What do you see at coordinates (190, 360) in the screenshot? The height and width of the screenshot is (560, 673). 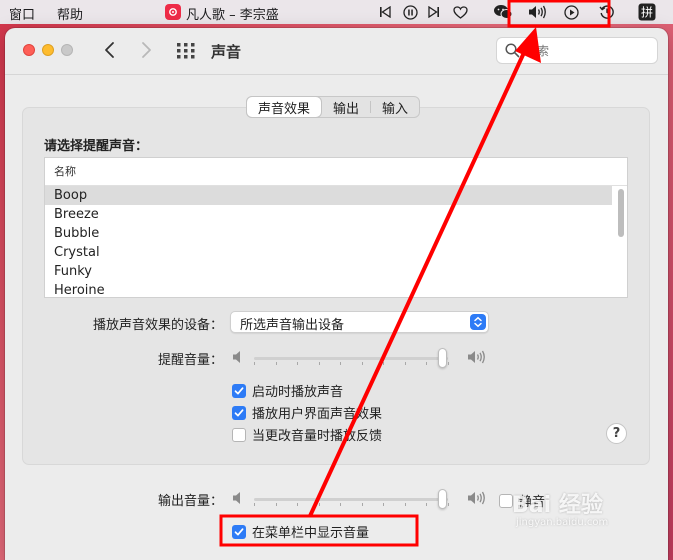 I see `alert-volume-label: 提醒音量：` at bounding box center [190, 360].